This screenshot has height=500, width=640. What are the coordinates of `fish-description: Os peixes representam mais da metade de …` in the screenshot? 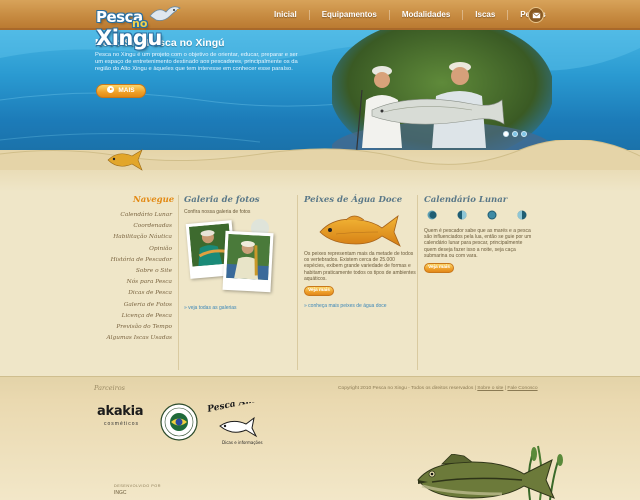 It's located at (360, 266).